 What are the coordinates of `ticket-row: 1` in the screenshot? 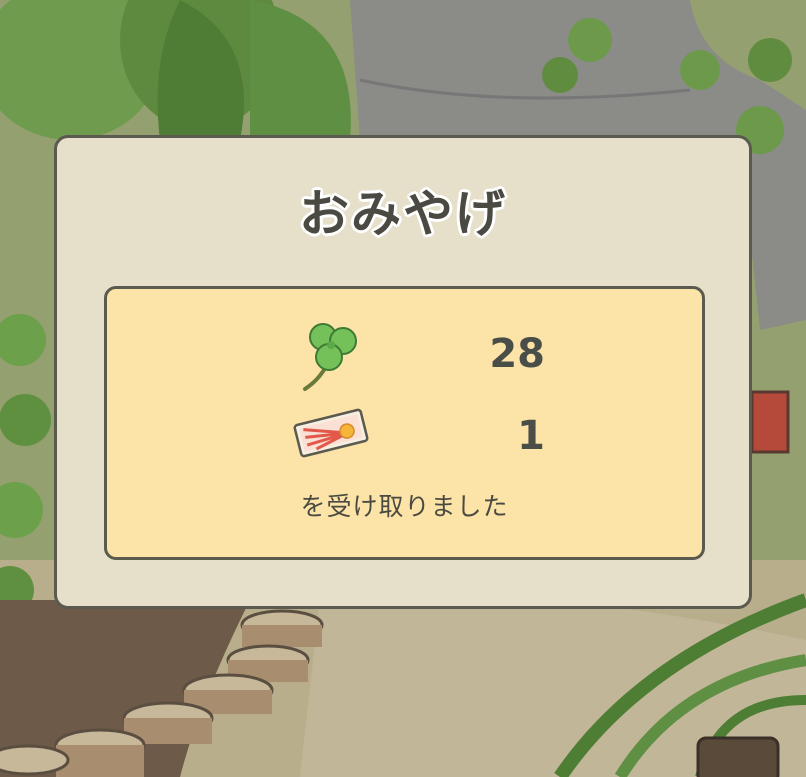 It's located at (404, 437).